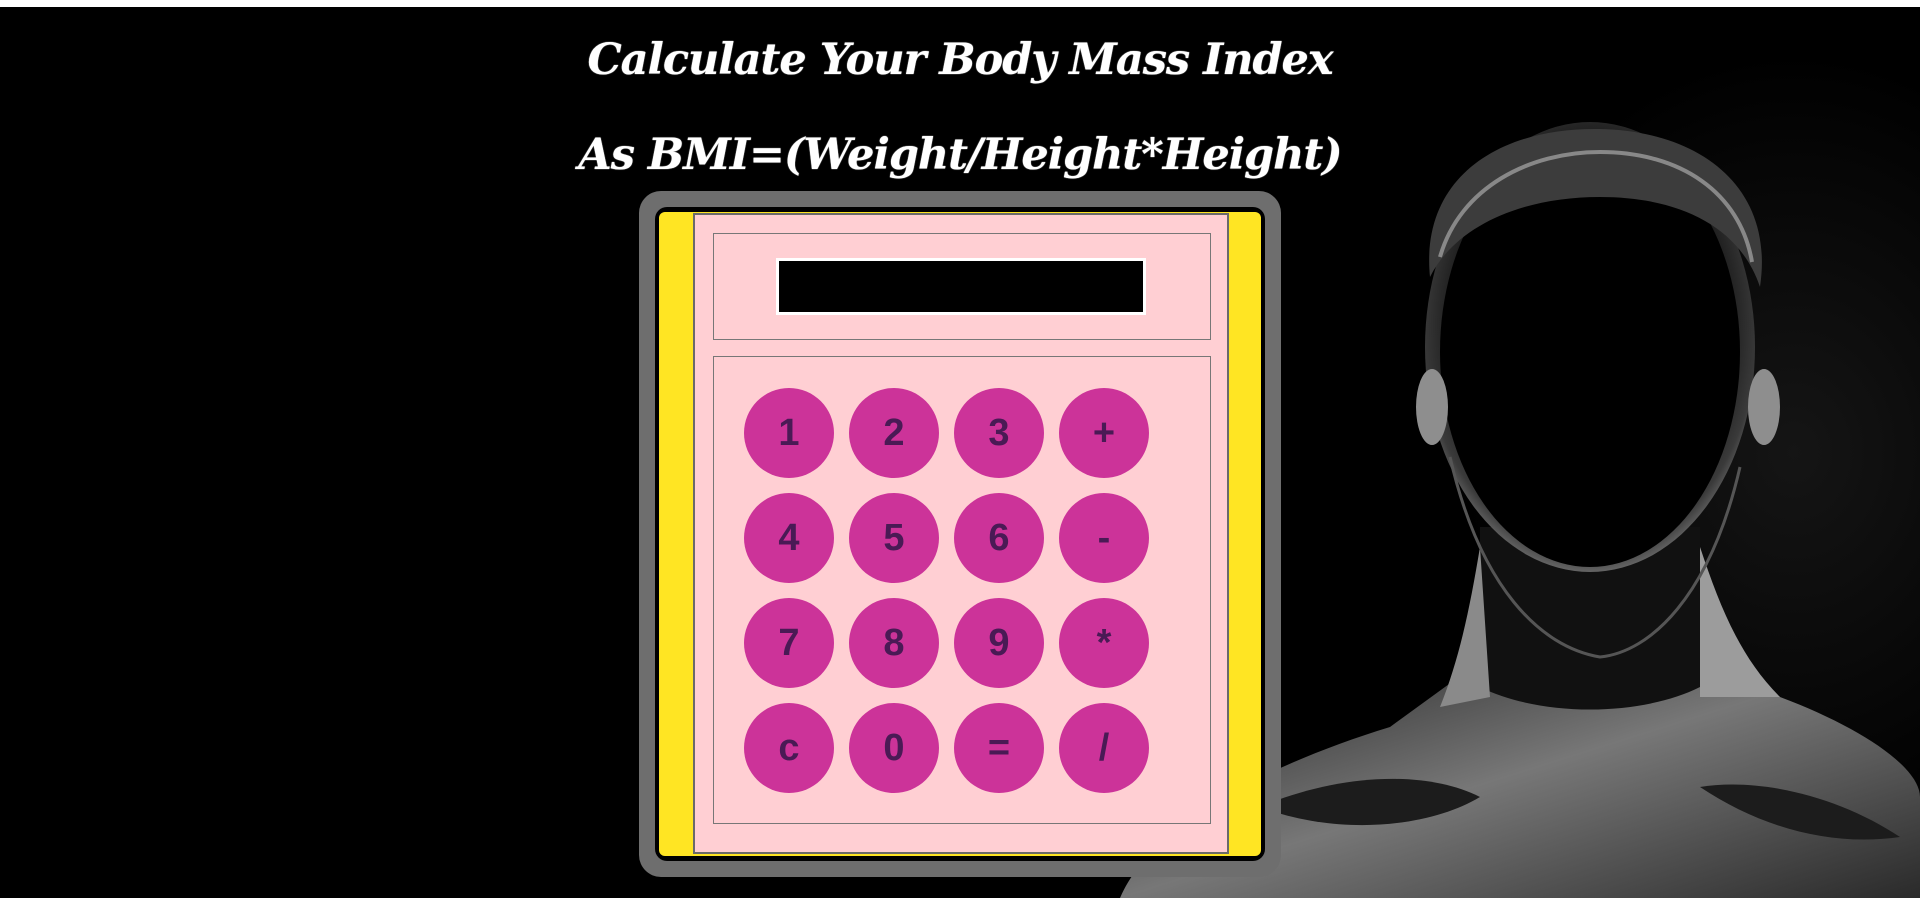 Image resolution: width=1920 pixels, height=898 pixels. I want to click on keypad-section: 1 2 3 +4 5 6- 7 8 9 * c 0 = /, so click(962, 590).